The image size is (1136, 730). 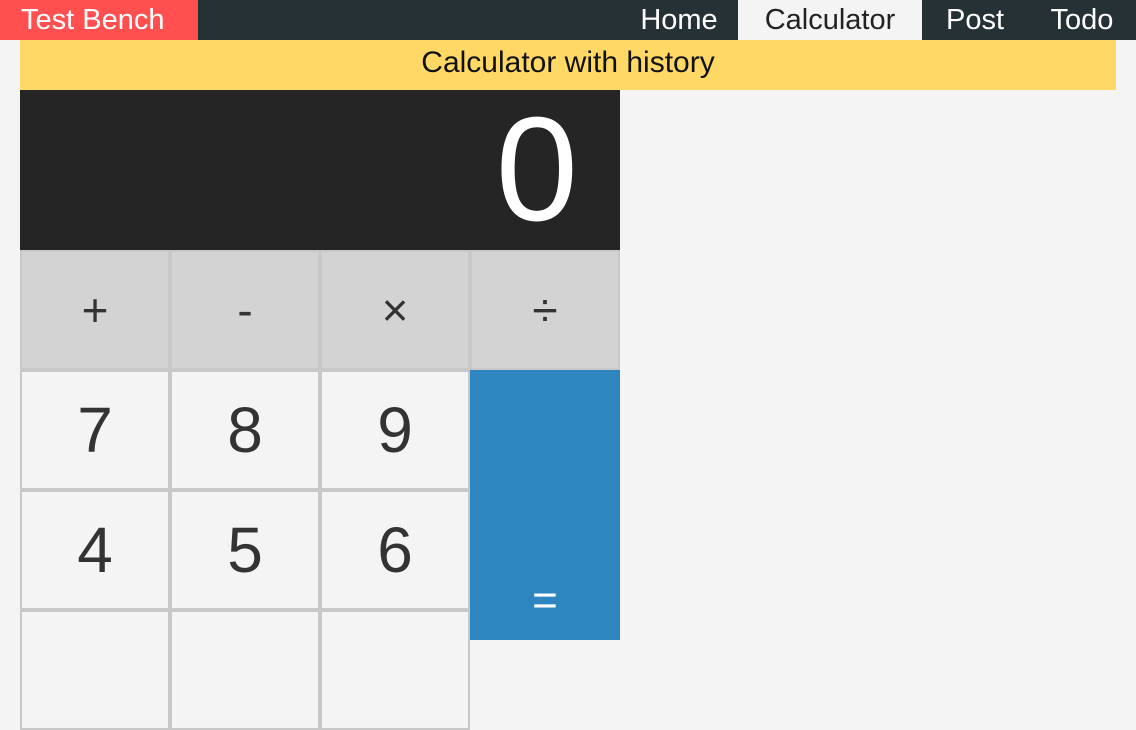 What do you see at coordinates (320, 170) in the screenshot?
I see `calculator-display: 0` at bounding box center [320, 170].